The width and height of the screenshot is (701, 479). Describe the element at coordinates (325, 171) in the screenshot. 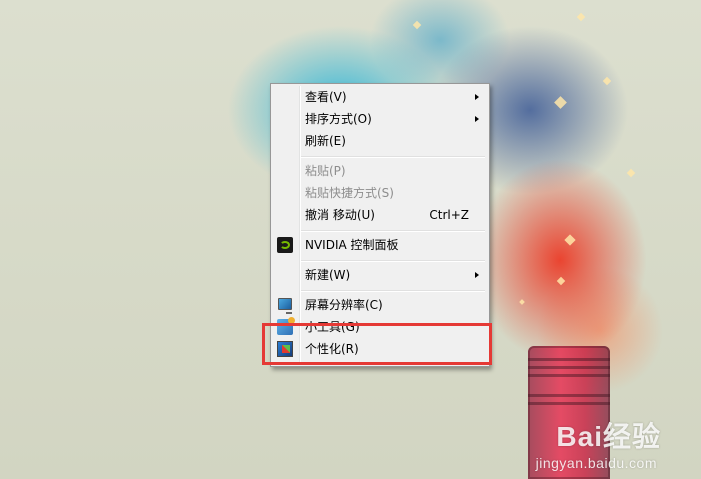

I see `menu-item-label: 粘贴(P)` at that location.